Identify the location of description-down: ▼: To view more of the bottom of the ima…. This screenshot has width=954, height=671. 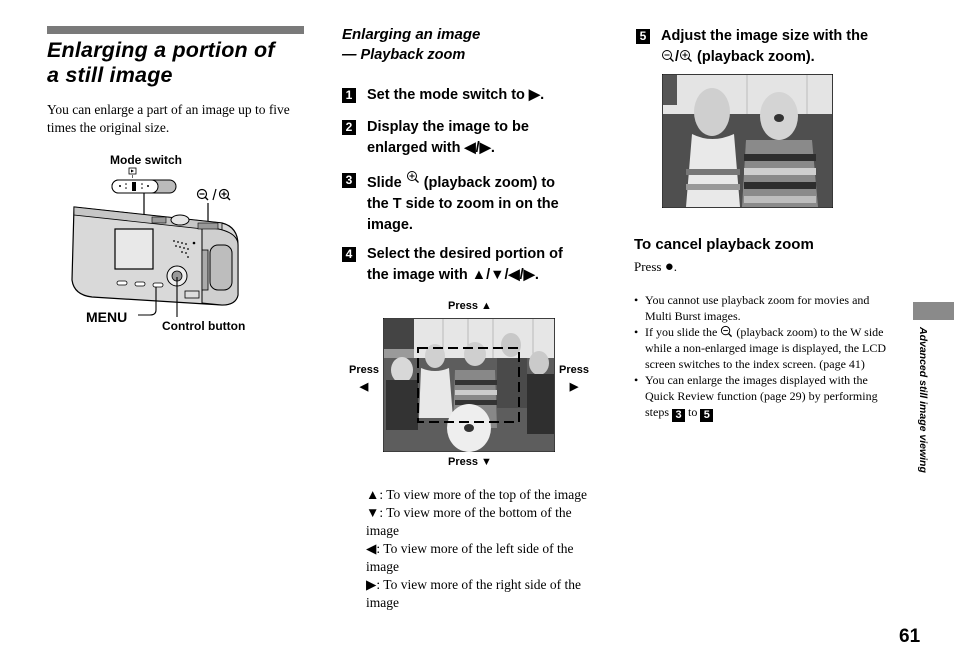
(469, 521).